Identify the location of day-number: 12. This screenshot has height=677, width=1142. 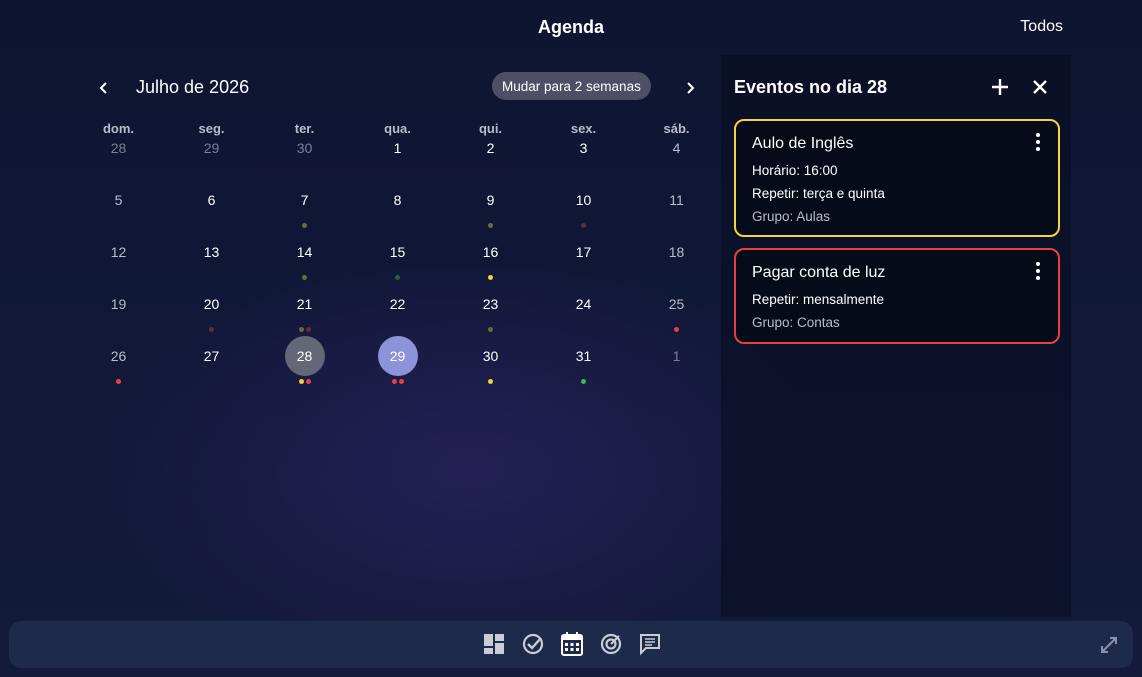
(118, 252).